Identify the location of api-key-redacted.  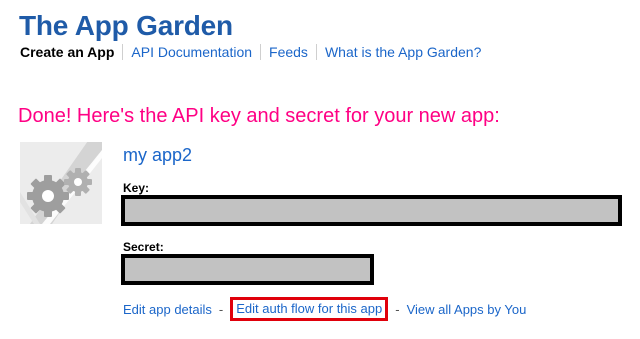
(371, 210).